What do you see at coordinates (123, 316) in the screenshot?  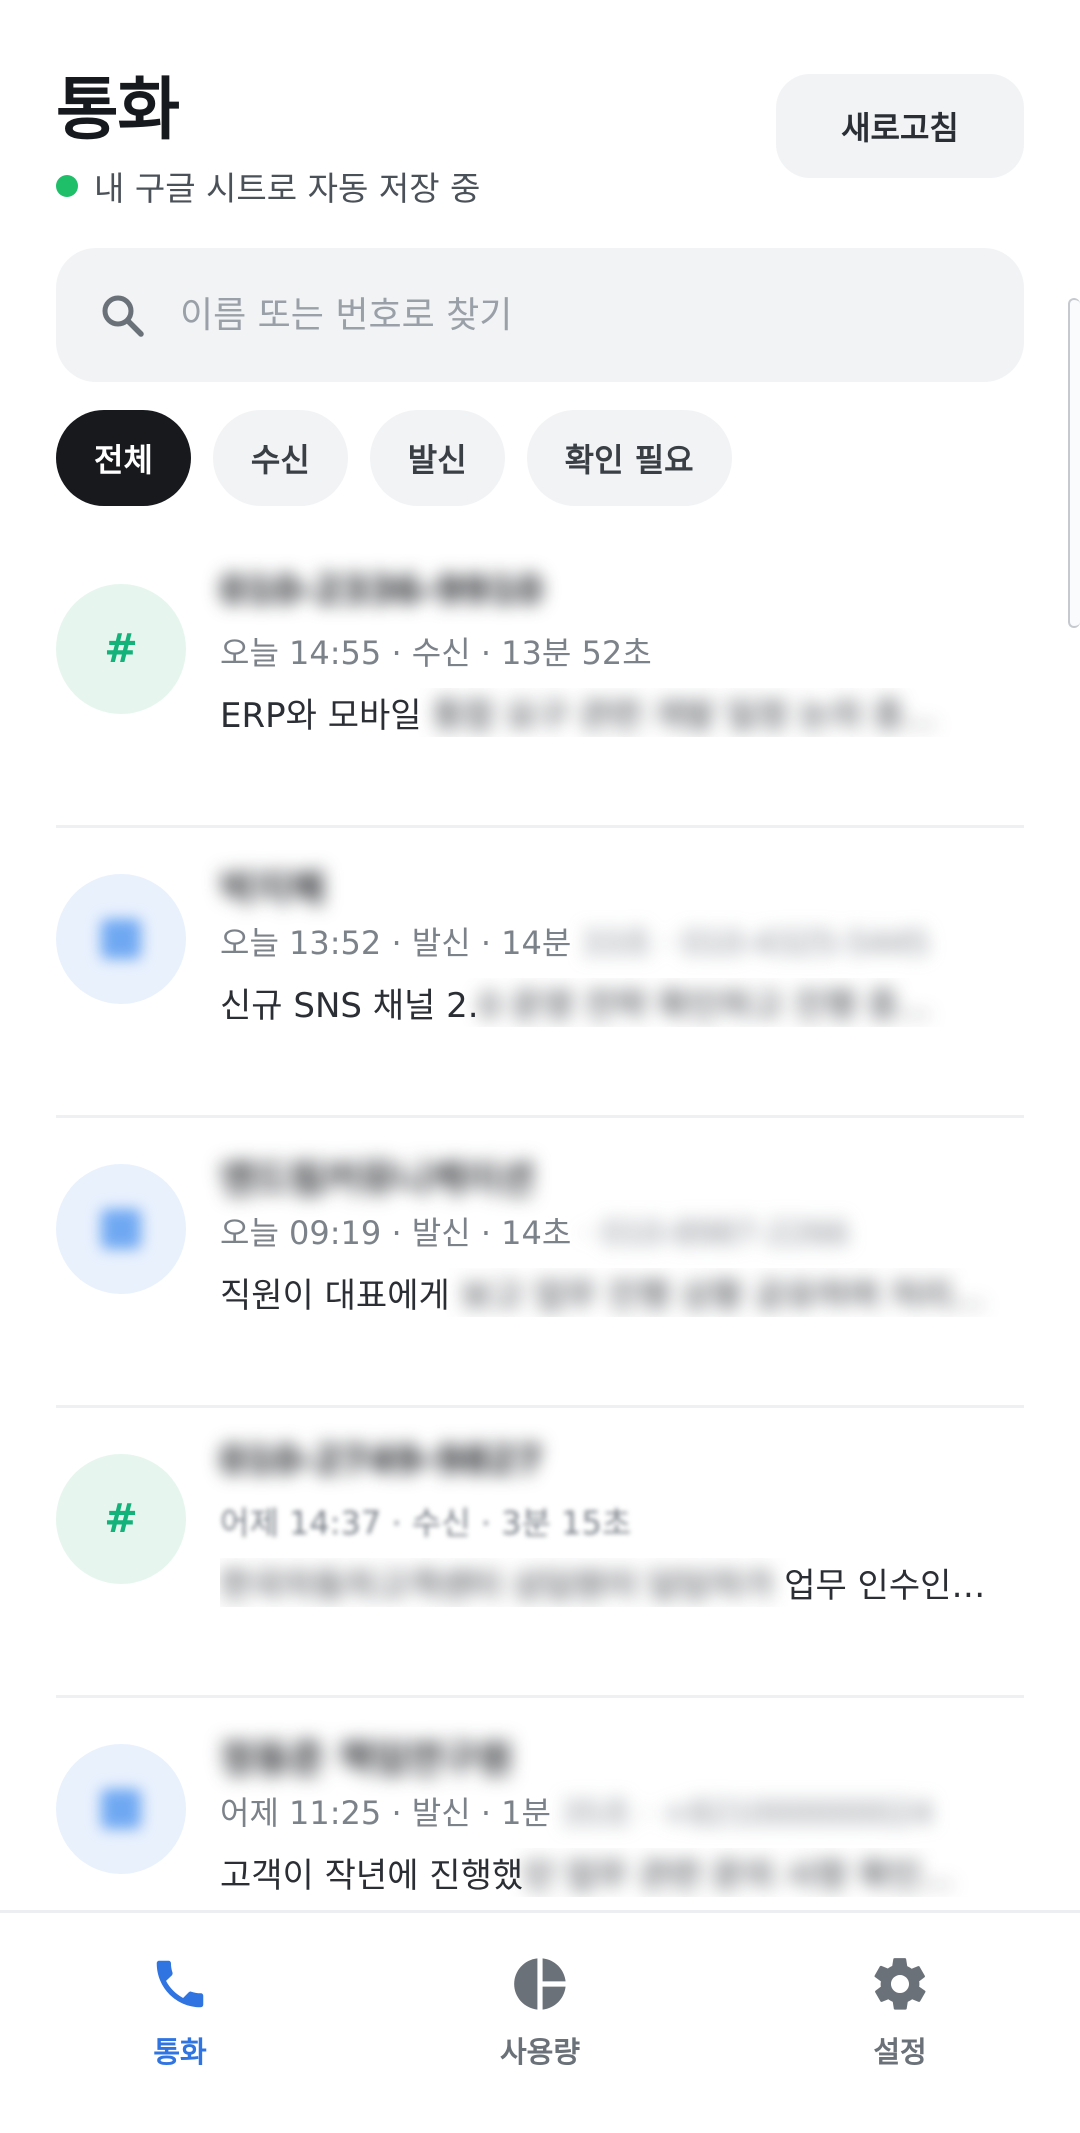 I see `search-icon` at bounding box center [123, 316].